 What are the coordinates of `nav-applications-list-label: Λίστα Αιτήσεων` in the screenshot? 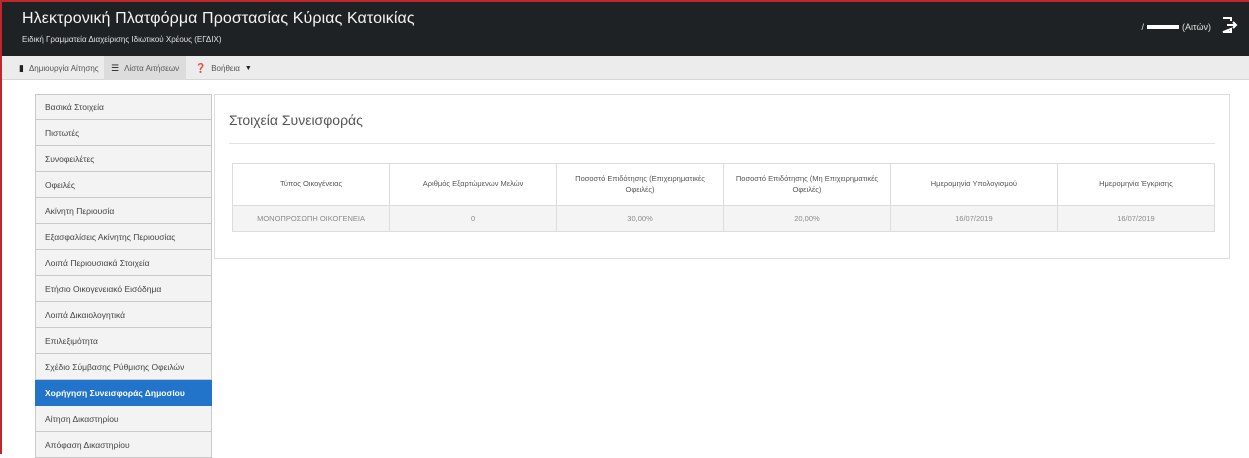 It's located at (152, 68).